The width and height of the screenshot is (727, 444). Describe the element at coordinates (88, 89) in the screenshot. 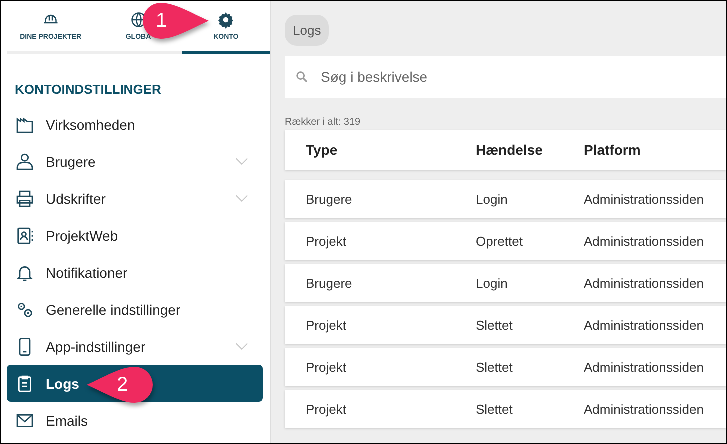

I see `section-heading: KONTOINDSTILLINGER` at that location.